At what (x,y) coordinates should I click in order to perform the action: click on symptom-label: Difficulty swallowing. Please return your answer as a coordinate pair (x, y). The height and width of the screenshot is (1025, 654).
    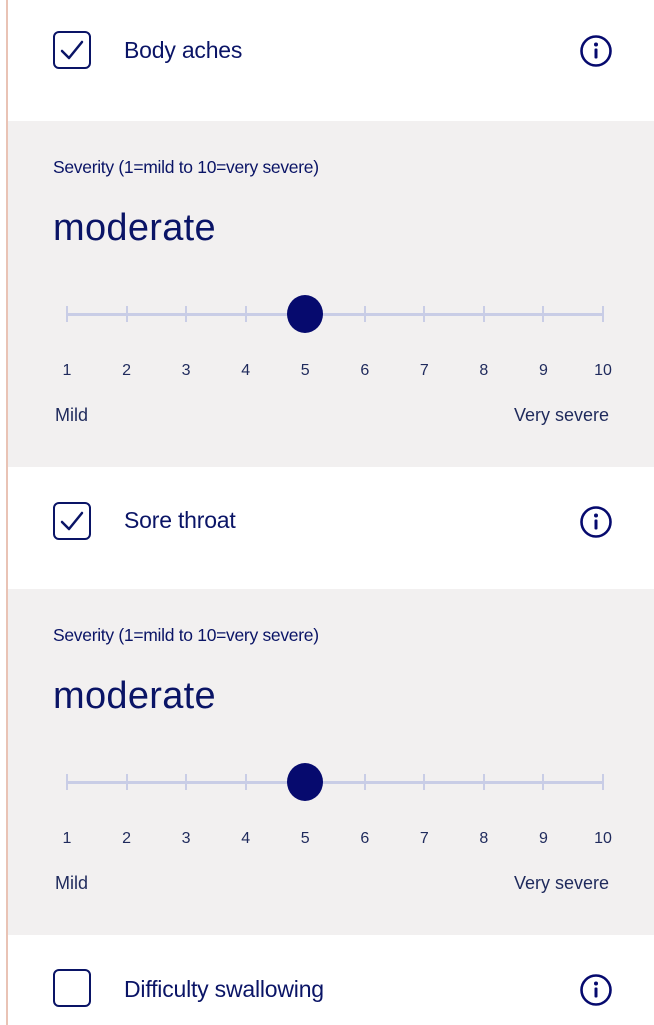
    Looking at the image, I should click on (224, 989).